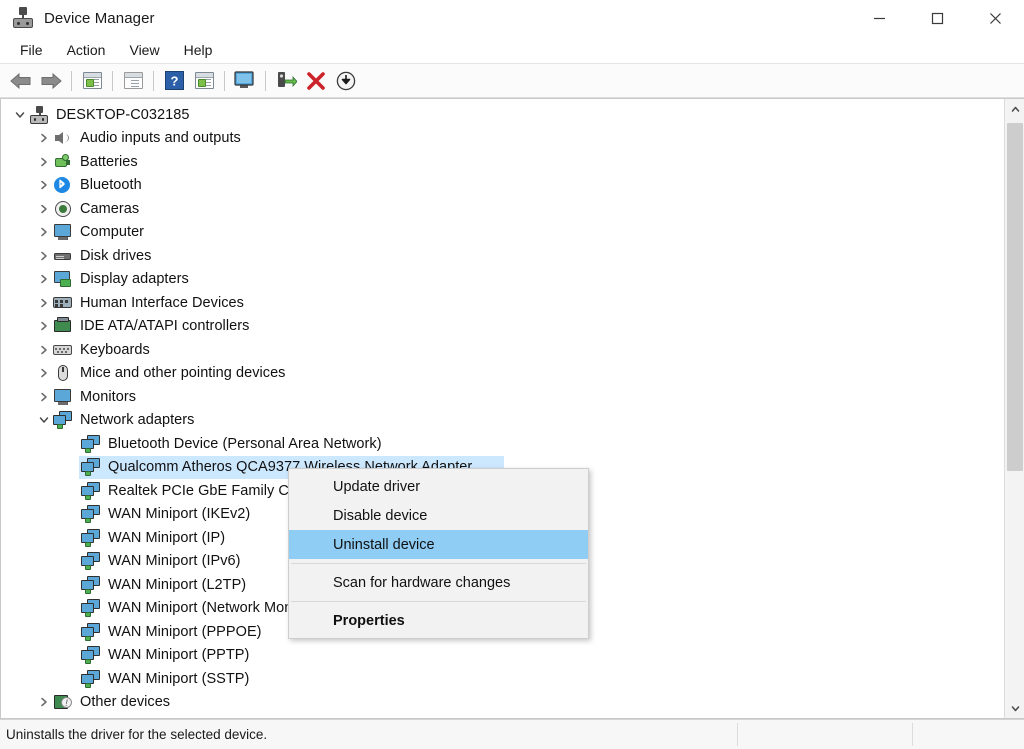 The height and width of the screenshot is (749, 1024). Describe the element at coordinates (198, 50) in the screenshot. I see `menu-help: Help` at that location.